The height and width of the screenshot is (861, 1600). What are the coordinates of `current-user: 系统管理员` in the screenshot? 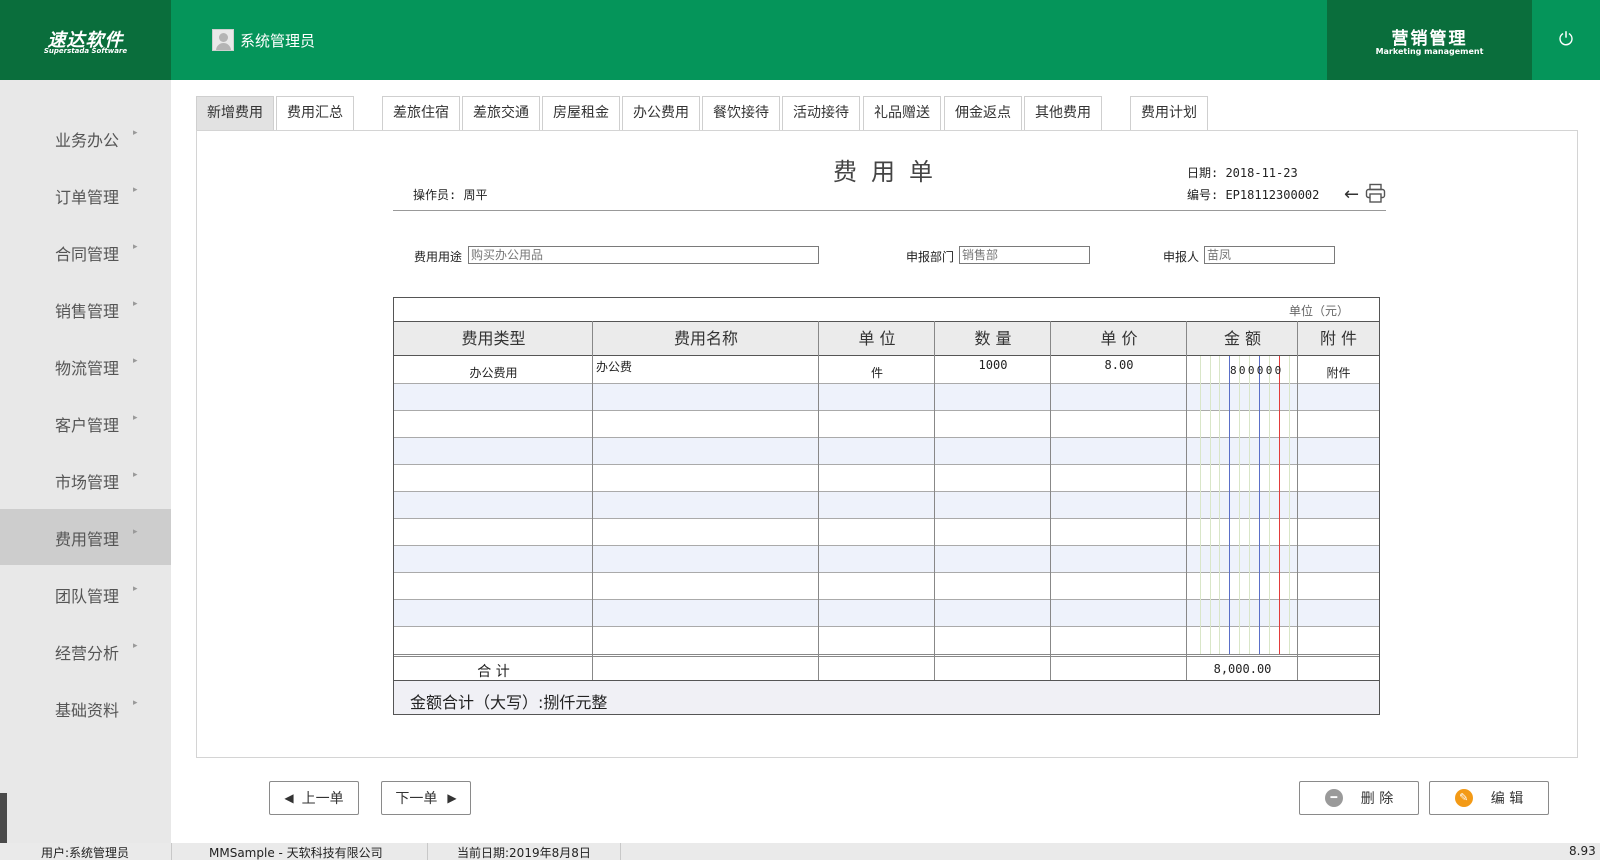 It's located at (263, 40).